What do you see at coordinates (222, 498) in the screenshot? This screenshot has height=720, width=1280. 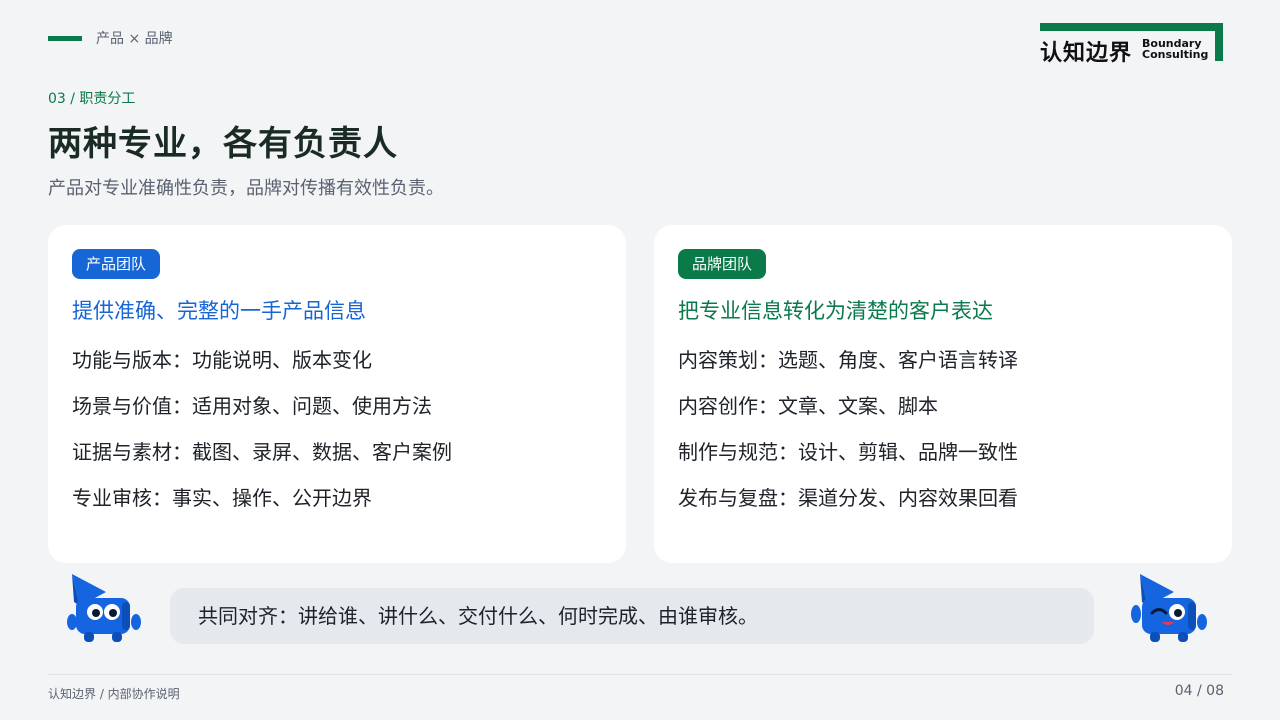 I see `list-item: 专业审核：事实、操作、公开边界` at bounding box center [222, 498].